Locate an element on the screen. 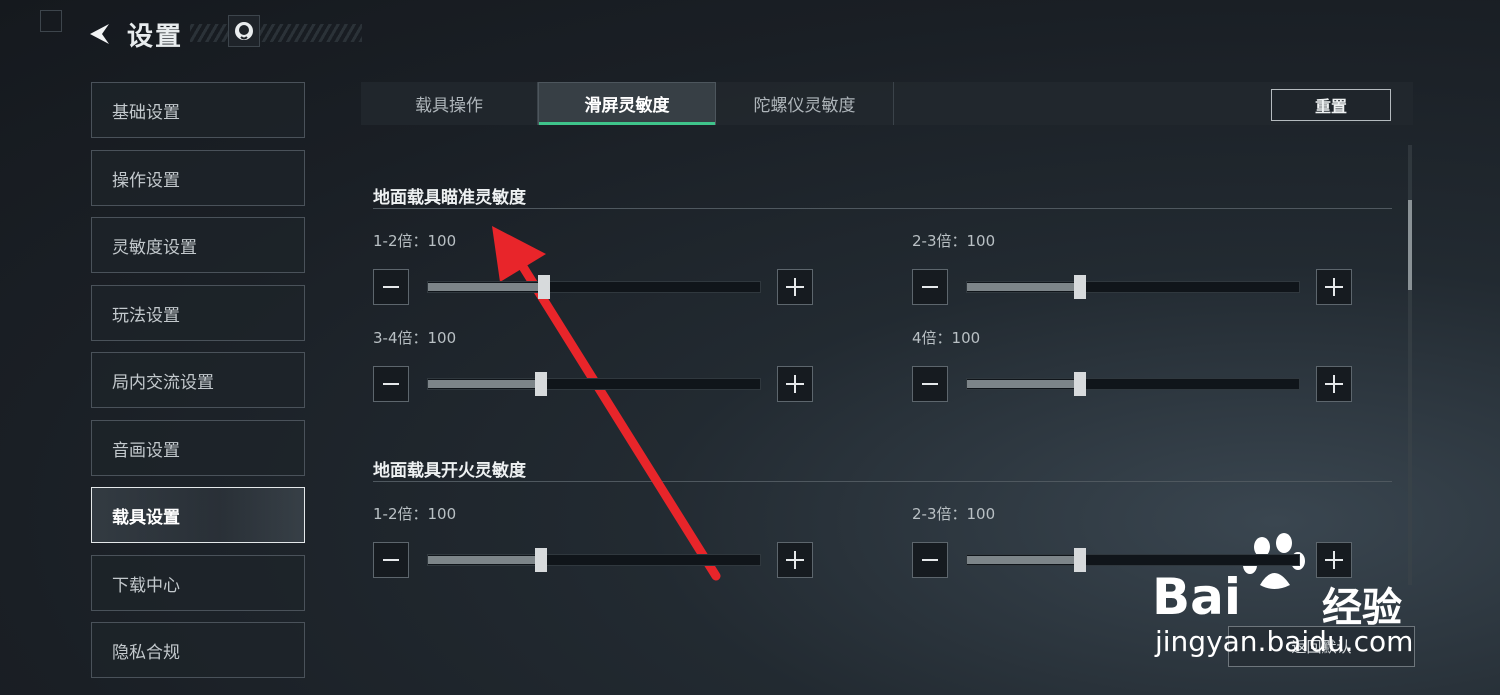  sidebar-item-label: 灵敏度设置 is located at coordinates (154, 247).